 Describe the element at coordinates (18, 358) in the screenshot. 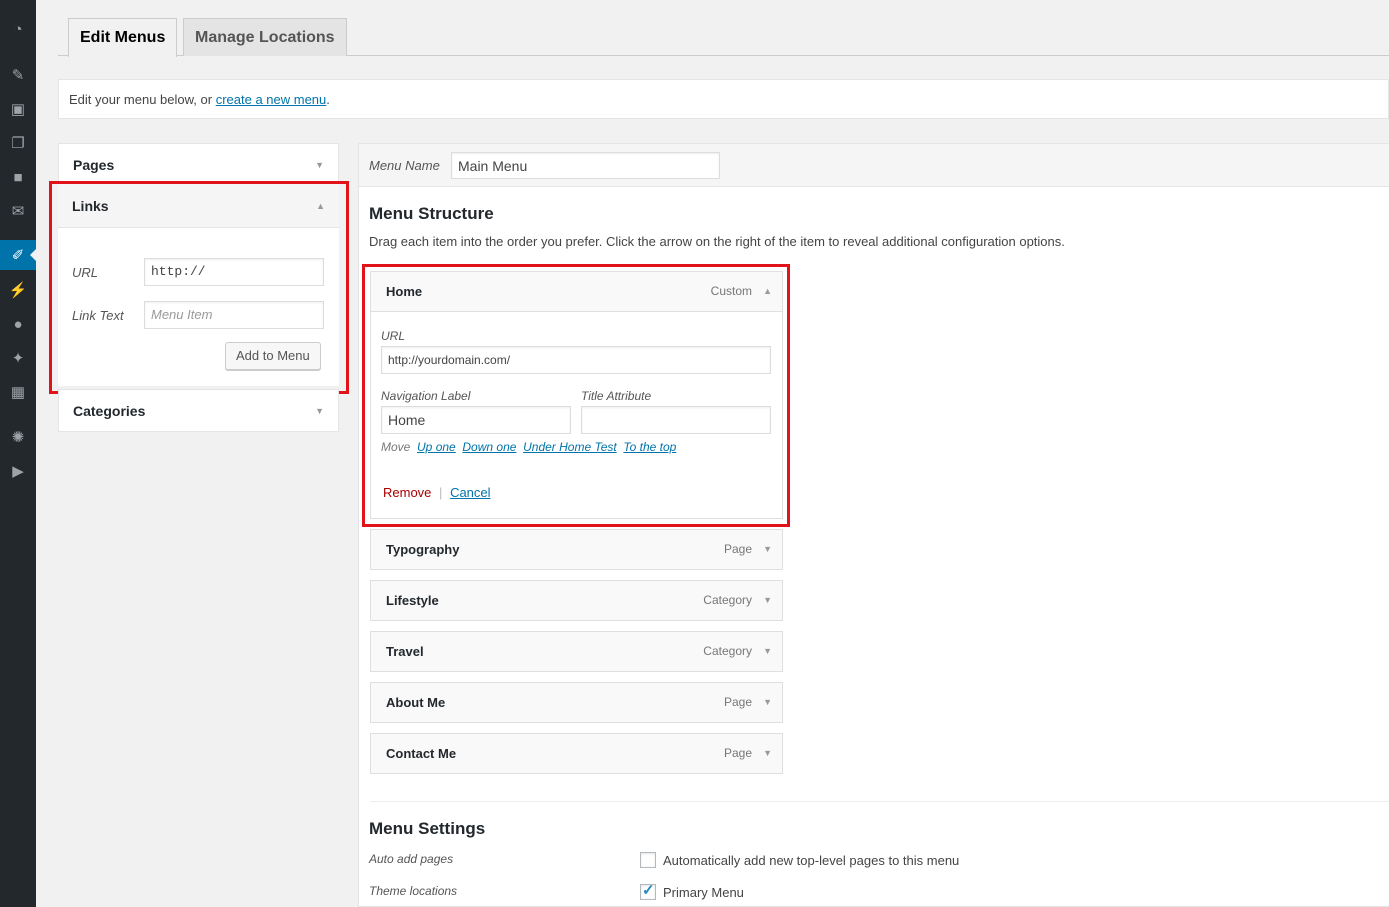

I see `tools-icon: ✦` at that location.